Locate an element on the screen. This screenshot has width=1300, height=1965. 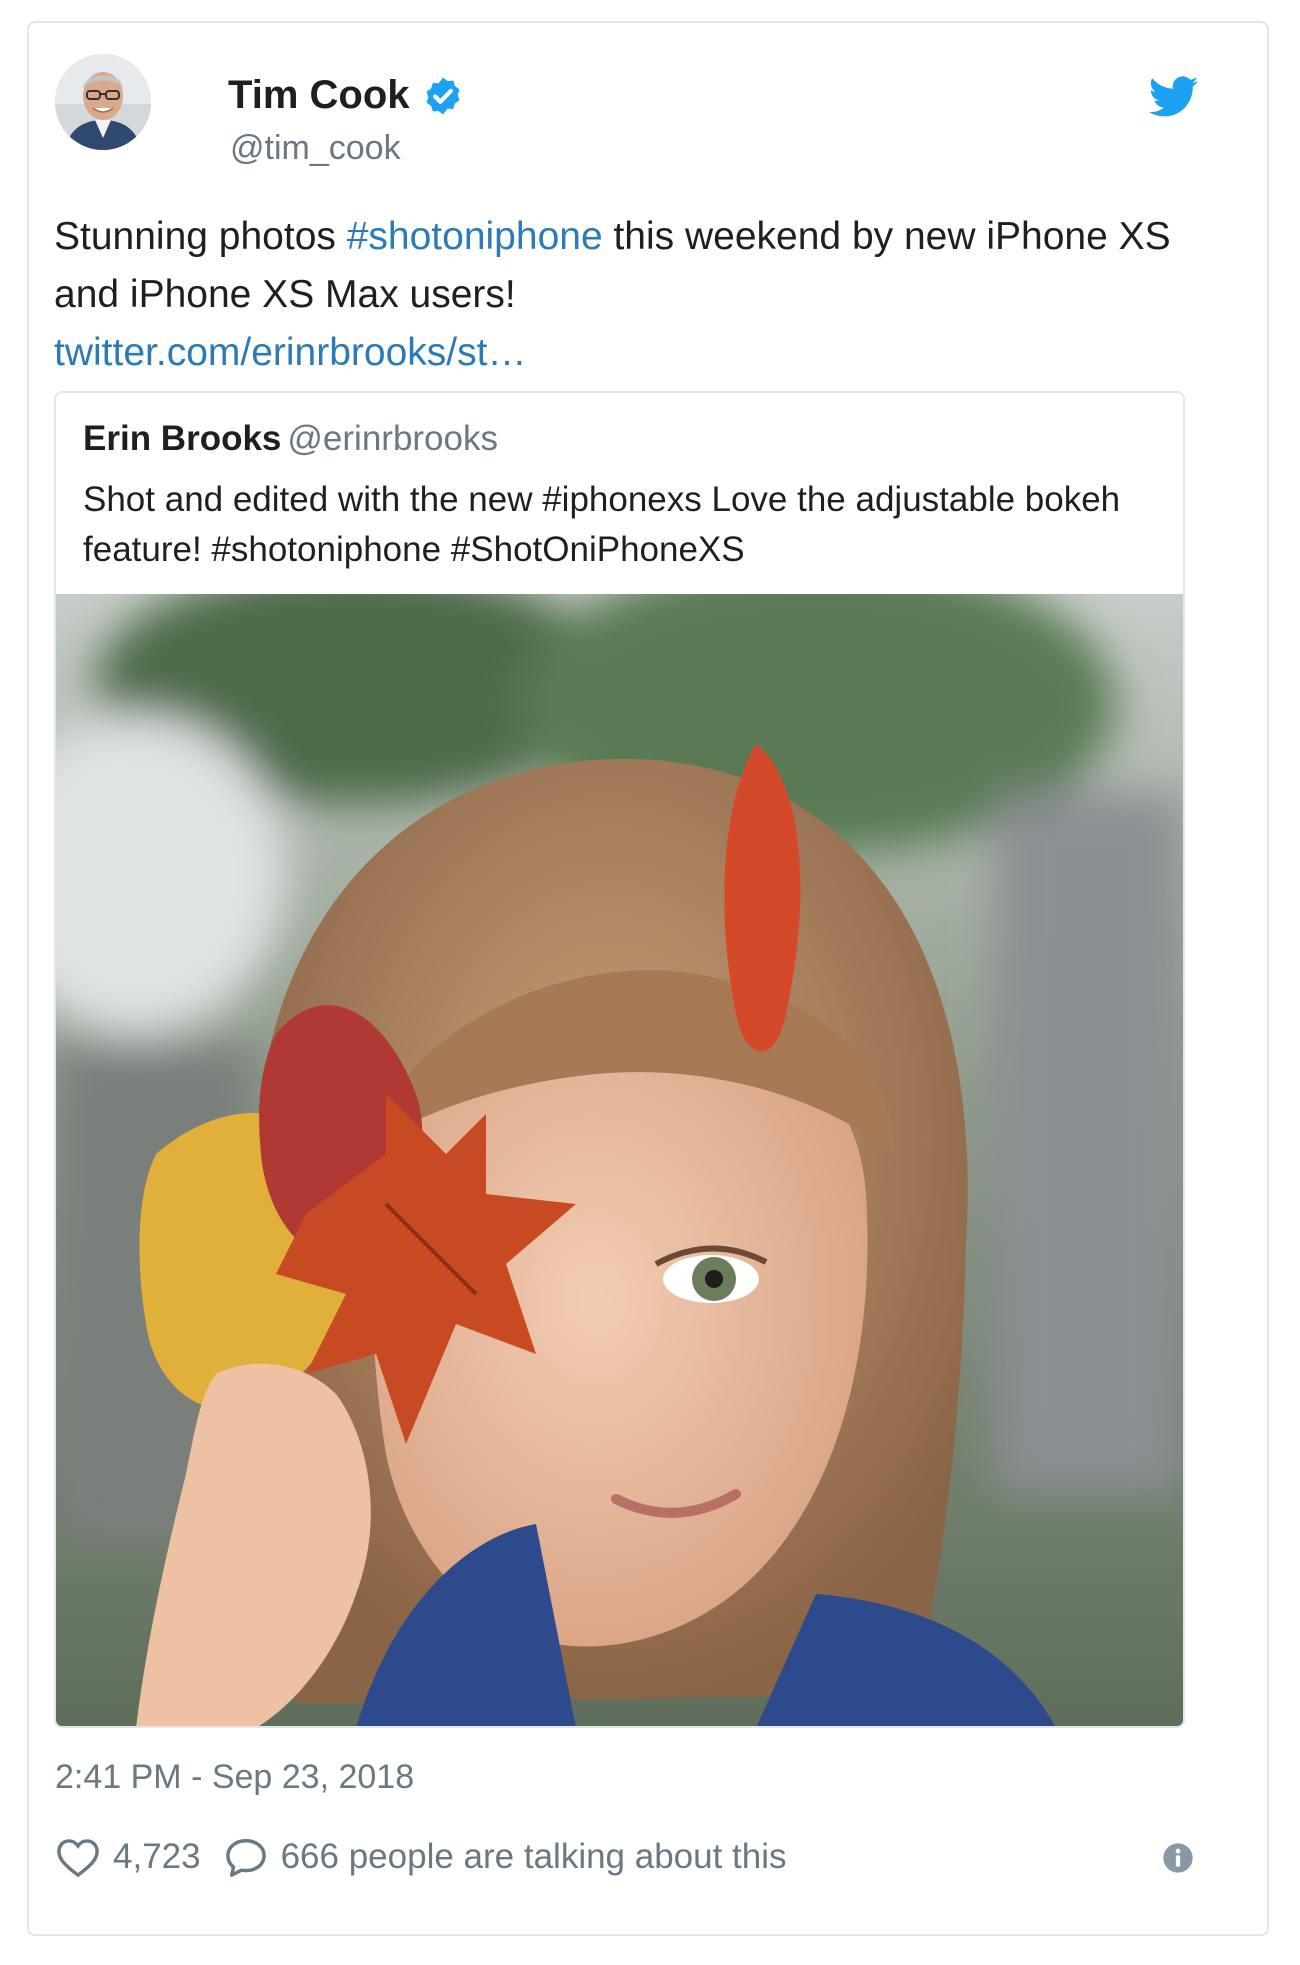
quoted-tweet-header: Erin Brooks @erinrbrooks is located at coordinates (290, 439).